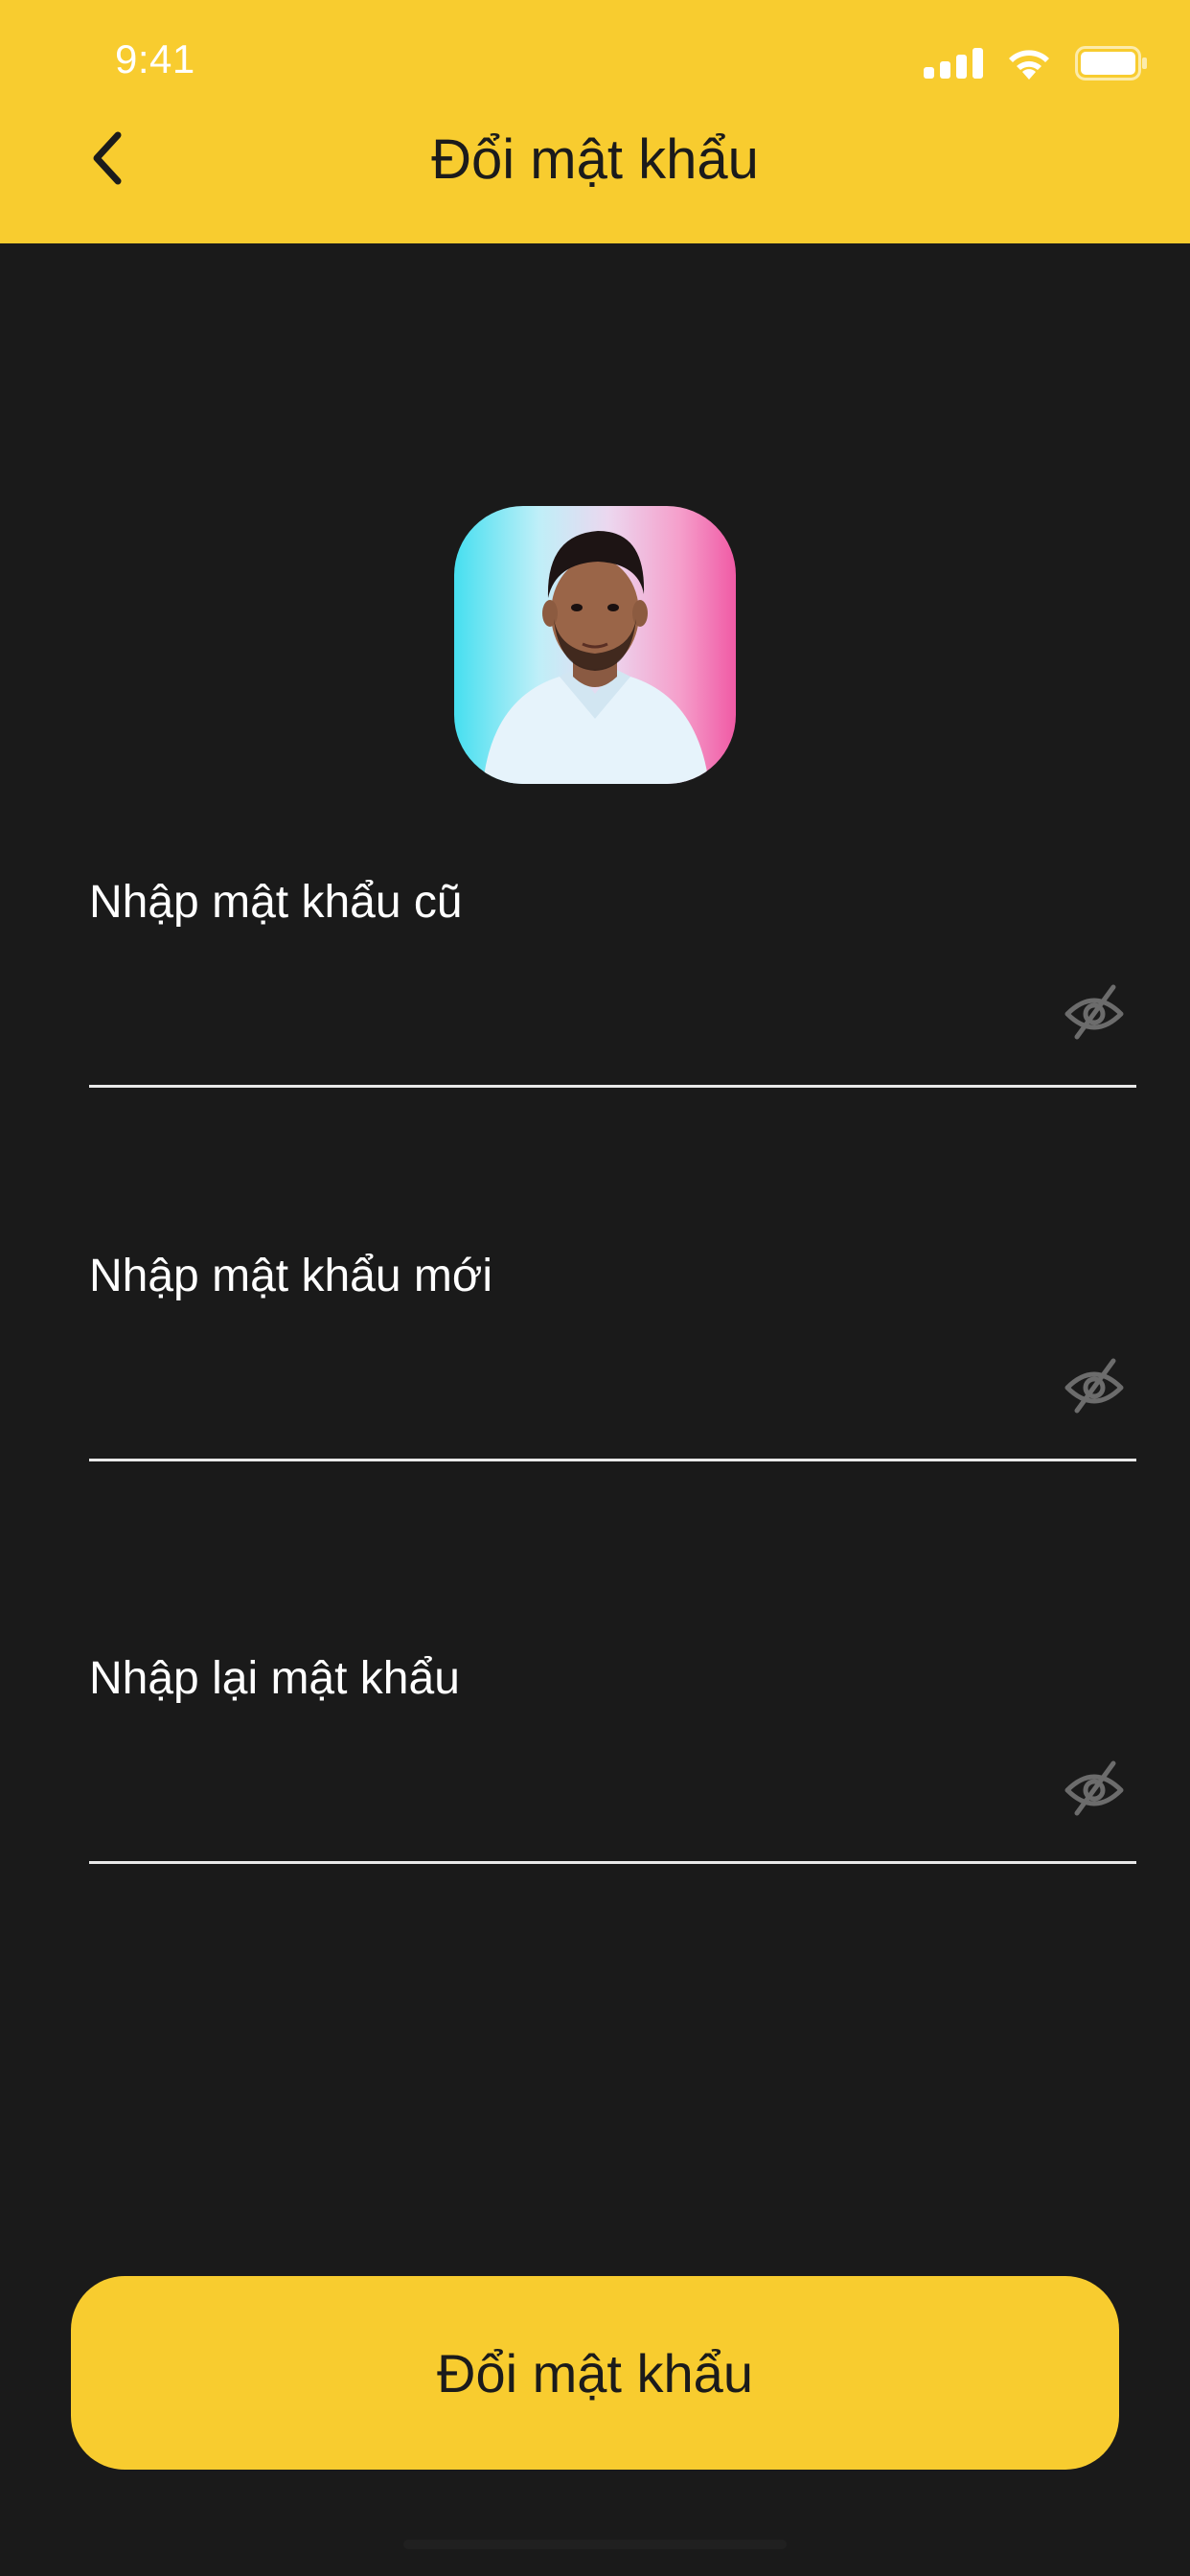 The width and height of the screenshot is (1190, 2576). I want to click on wifi-icon, so click(1029, 65).